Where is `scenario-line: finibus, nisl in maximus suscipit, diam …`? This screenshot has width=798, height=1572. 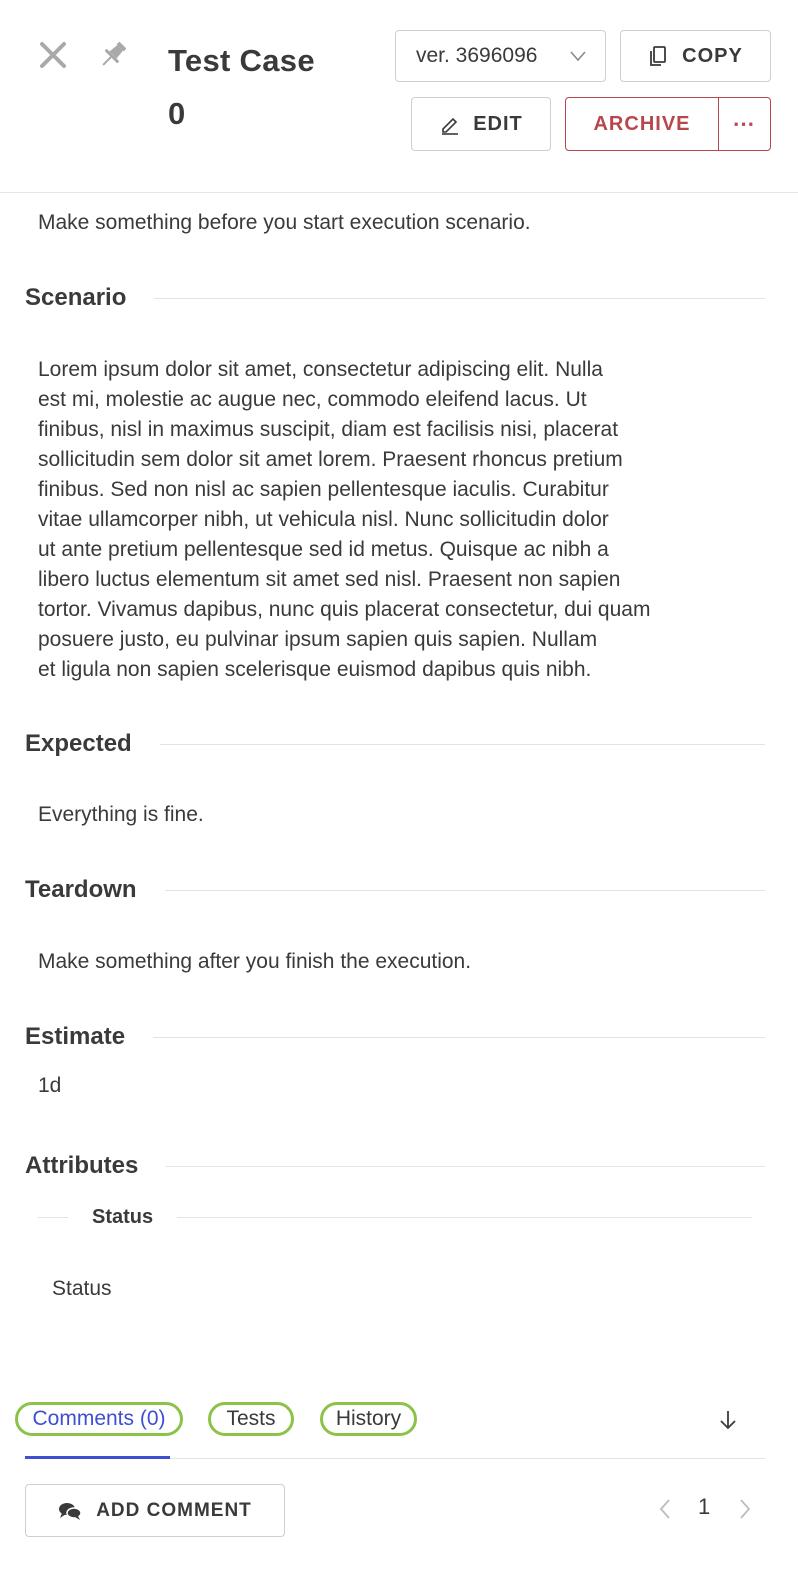
scenario-line: finibus, nisl in maximus suscipit, diam … is located at coordinates (328, 429).